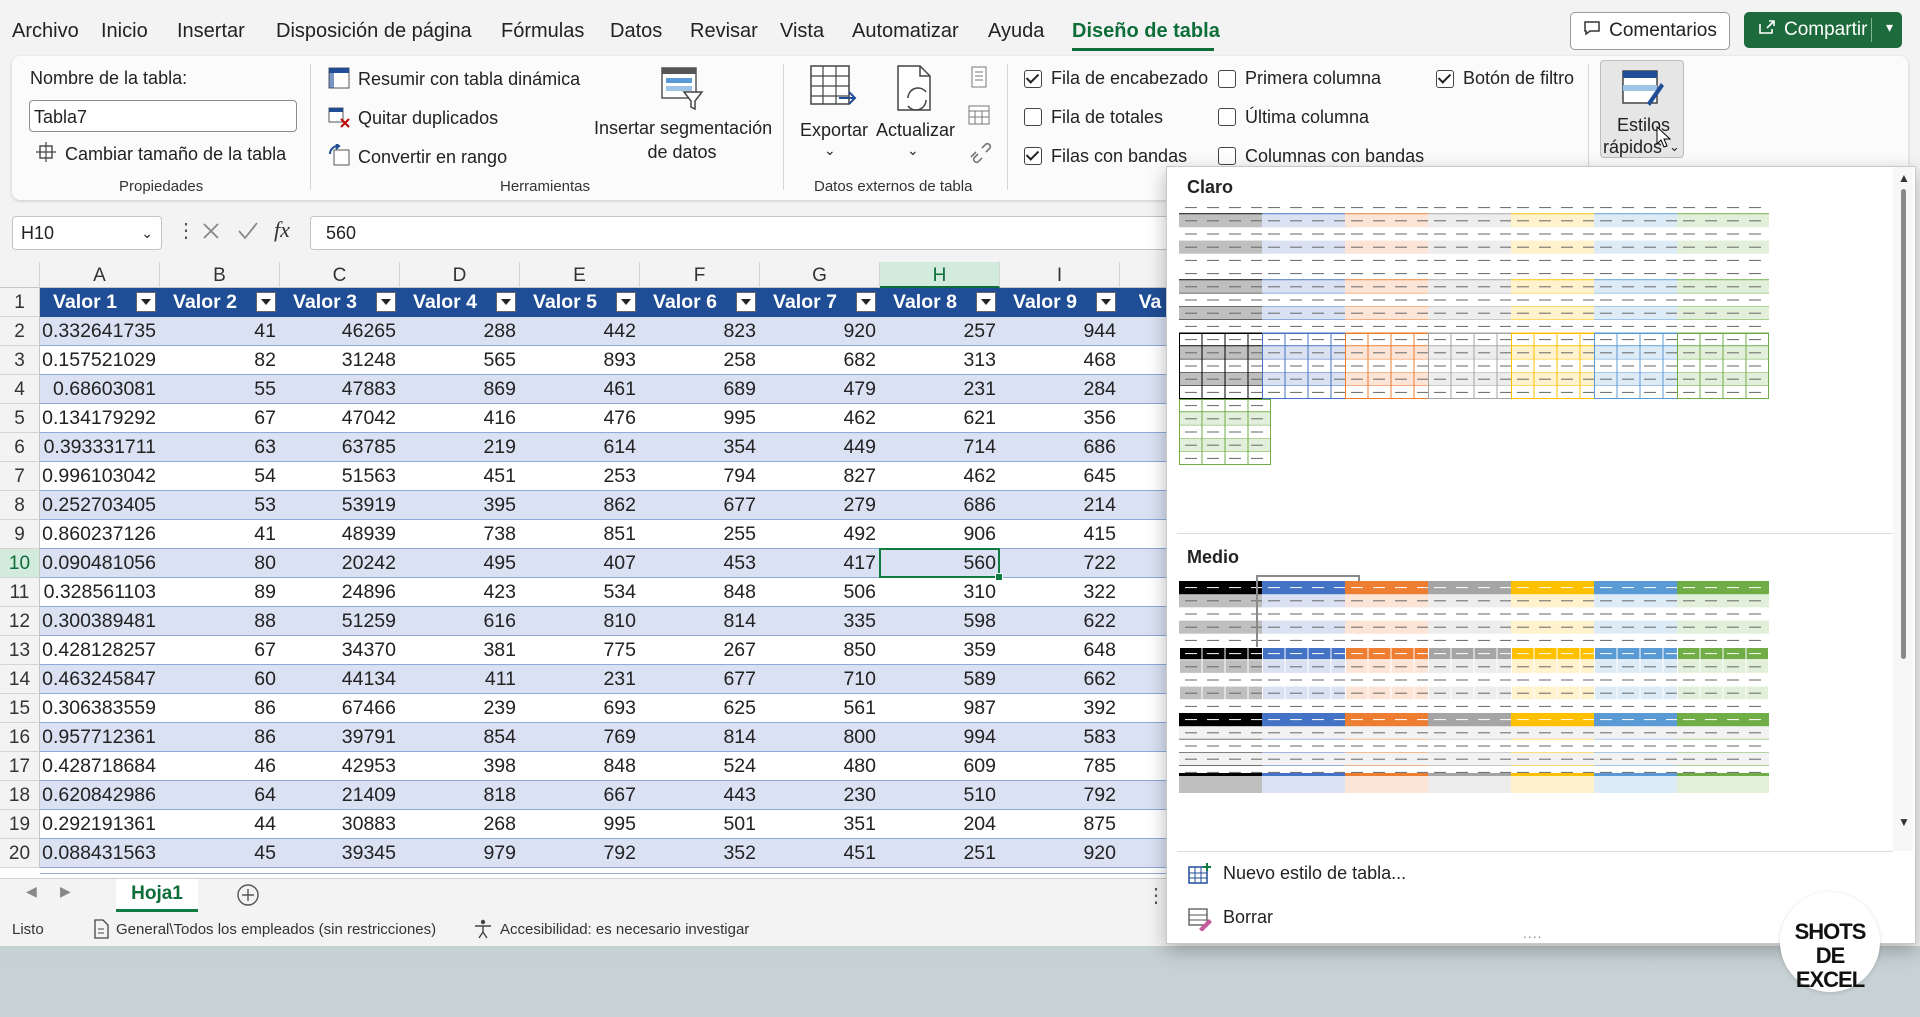  What do you see at coordinates (1060, 592) in the screenshot?
I see `table-cell: 322` at bounding box center [1060, 592].